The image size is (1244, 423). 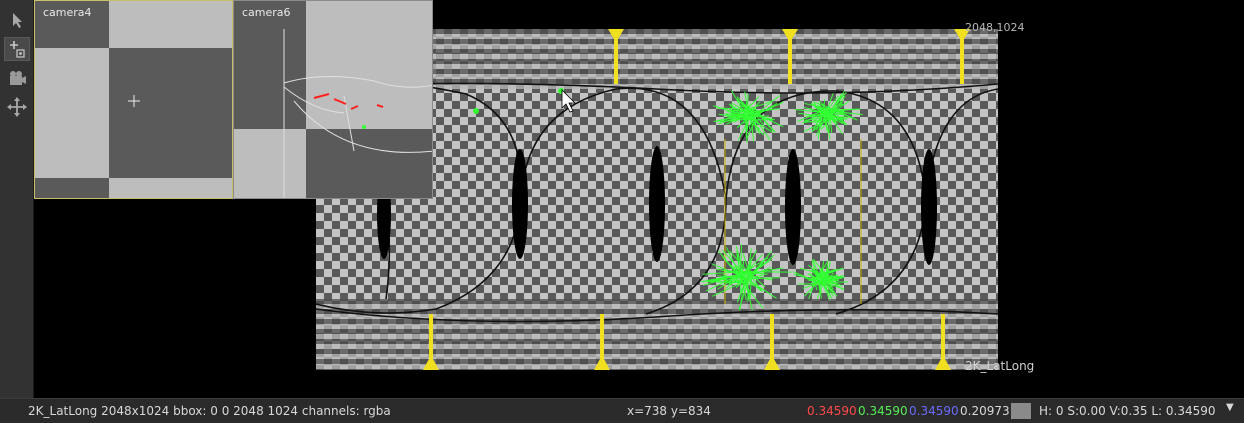 What do you see at coordinates (17, 199) in the screenshot?
I see `viewer-toolbar` at bounding box center [17, 199].